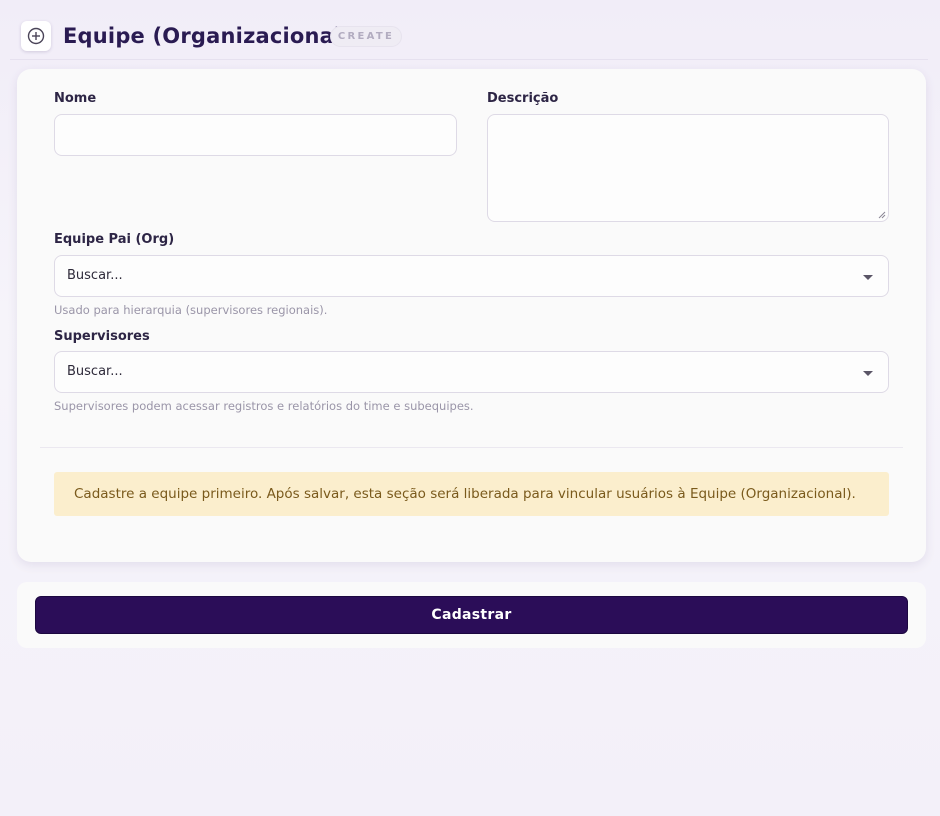 The height and width of the screenshot is (816, 940). I want to click on section-divider, so click(471, 447).